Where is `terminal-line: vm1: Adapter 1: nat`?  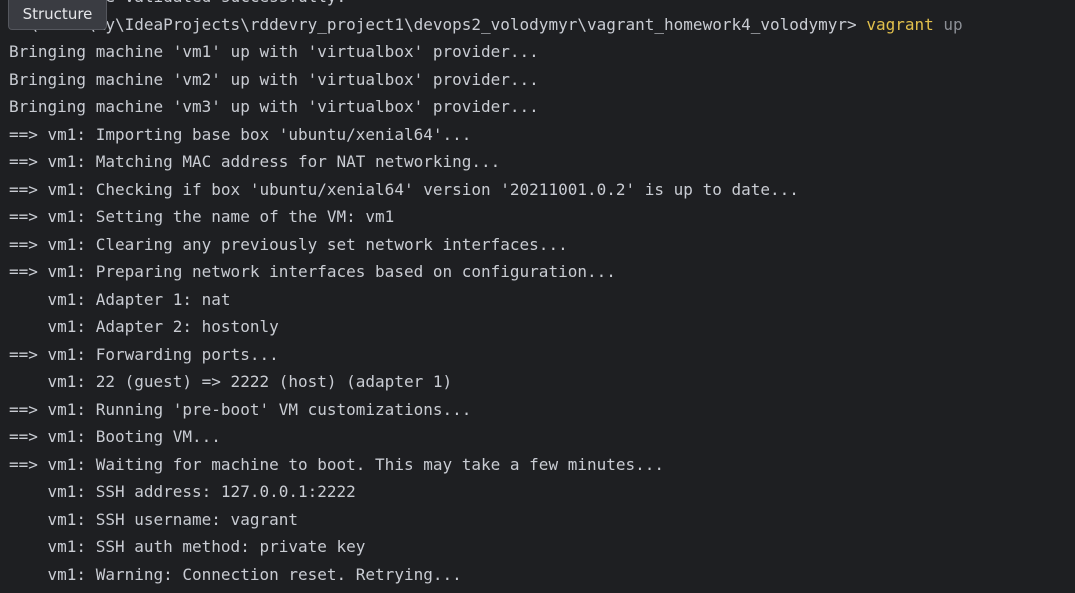 terminal-line: vm1: Adapter 1: nat is located at coordinates (120, 299).